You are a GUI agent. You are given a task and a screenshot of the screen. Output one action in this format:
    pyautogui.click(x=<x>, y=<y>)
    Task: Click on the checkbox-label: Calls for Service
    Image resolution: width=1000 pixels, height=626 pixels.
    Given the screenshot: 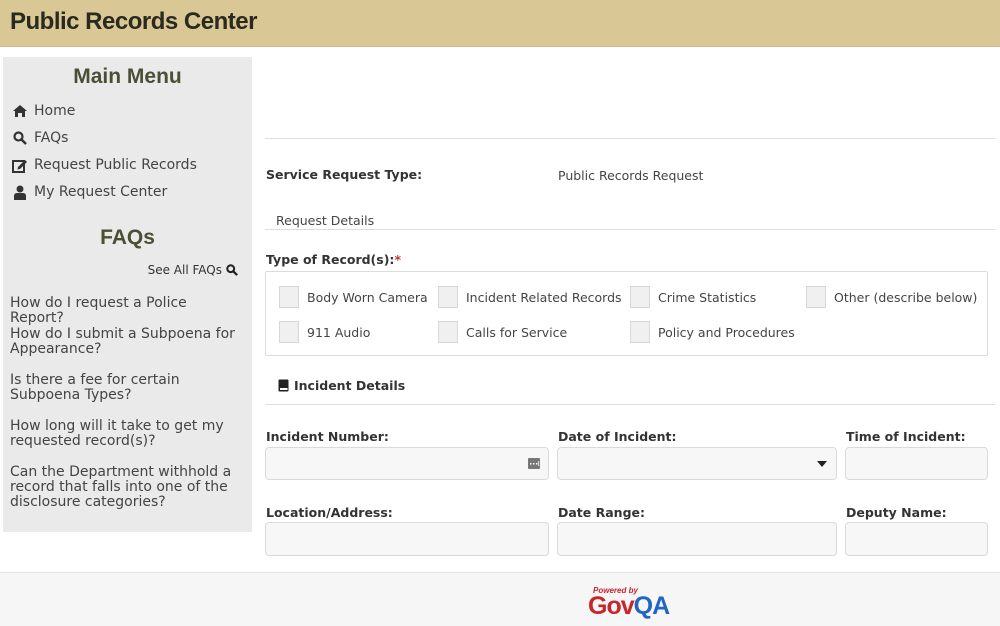 What is the action you would take?
    pyautogui.click(x=517, y=332)
    